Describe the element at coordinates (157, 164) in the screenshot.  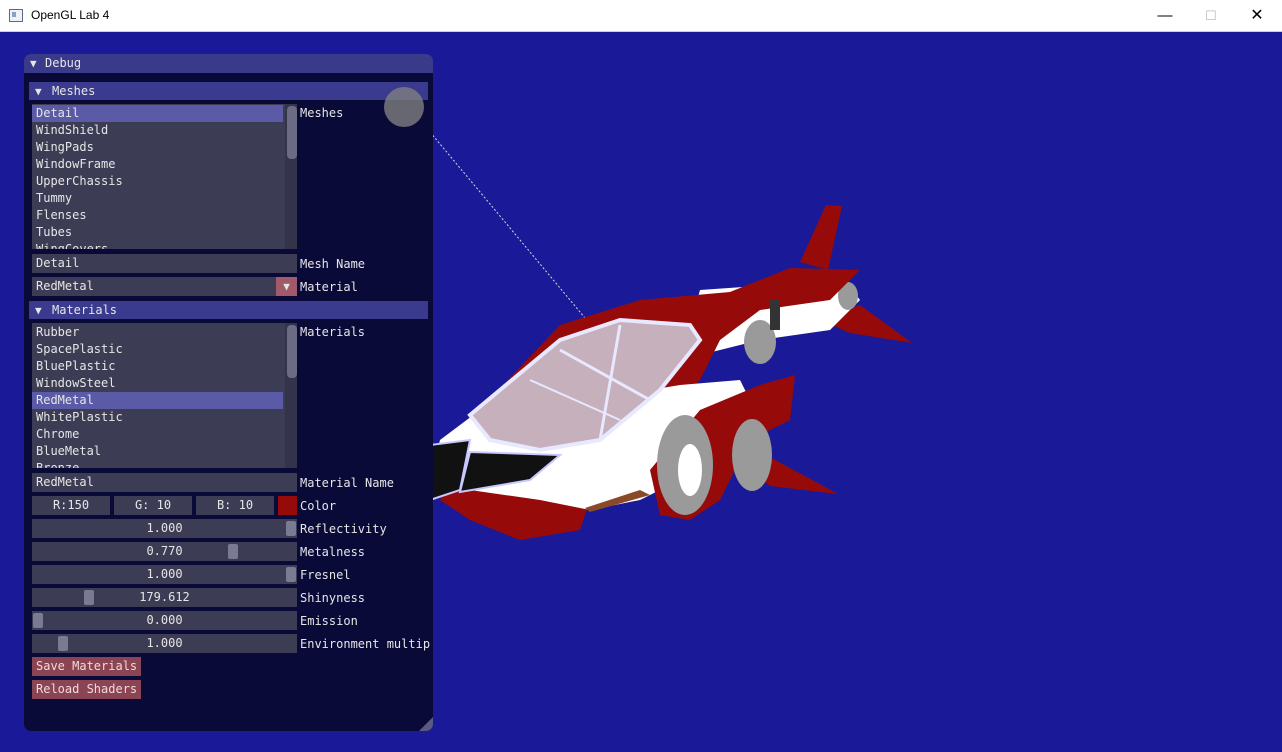
I see `mesh-item: WindowFrame` at that location.